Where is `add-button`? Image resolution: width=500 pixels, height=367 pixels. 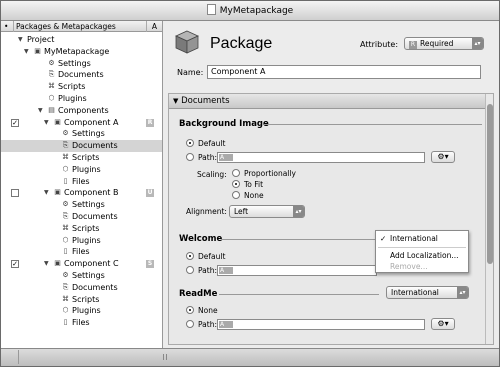 add-button is located at coordinates (10, 357).